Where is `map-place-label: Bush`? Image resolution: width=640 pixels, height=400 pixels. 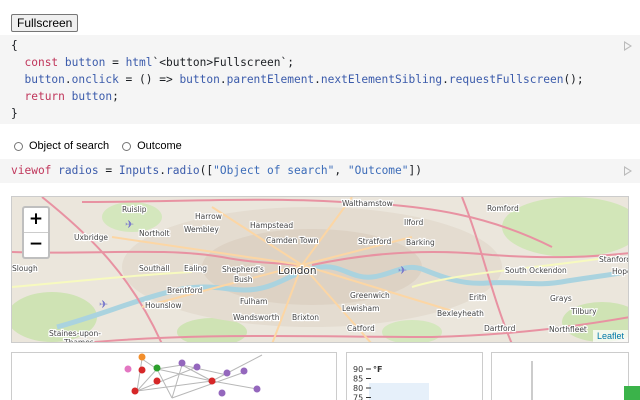
map-place-label: Bush is located at coordinates (243, 279).